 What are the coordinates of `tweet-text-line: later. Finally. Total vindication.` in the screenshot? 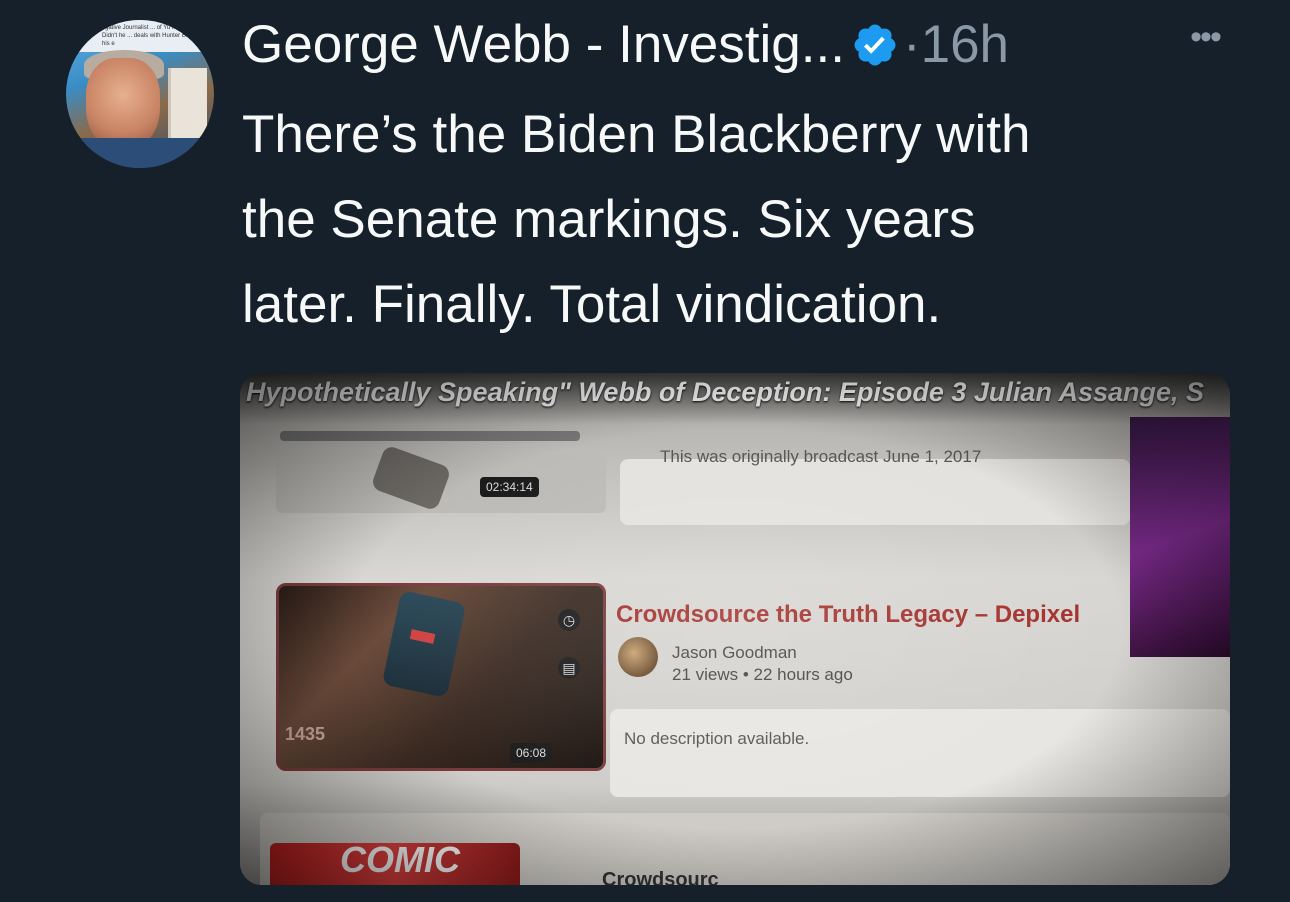 It's located at (592, 304).